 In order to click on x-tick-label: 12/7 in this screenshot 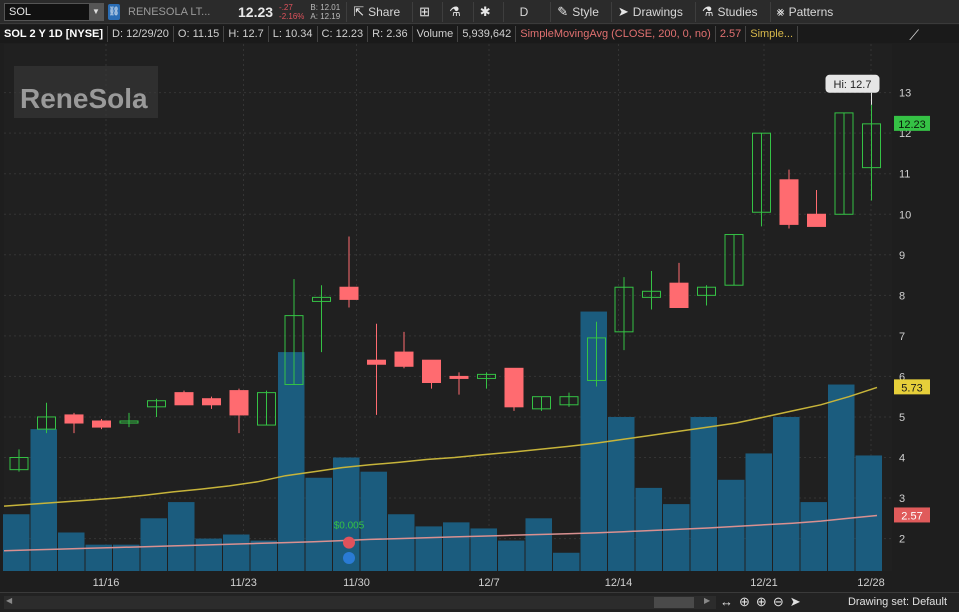, I will do `click(488, 583)`.